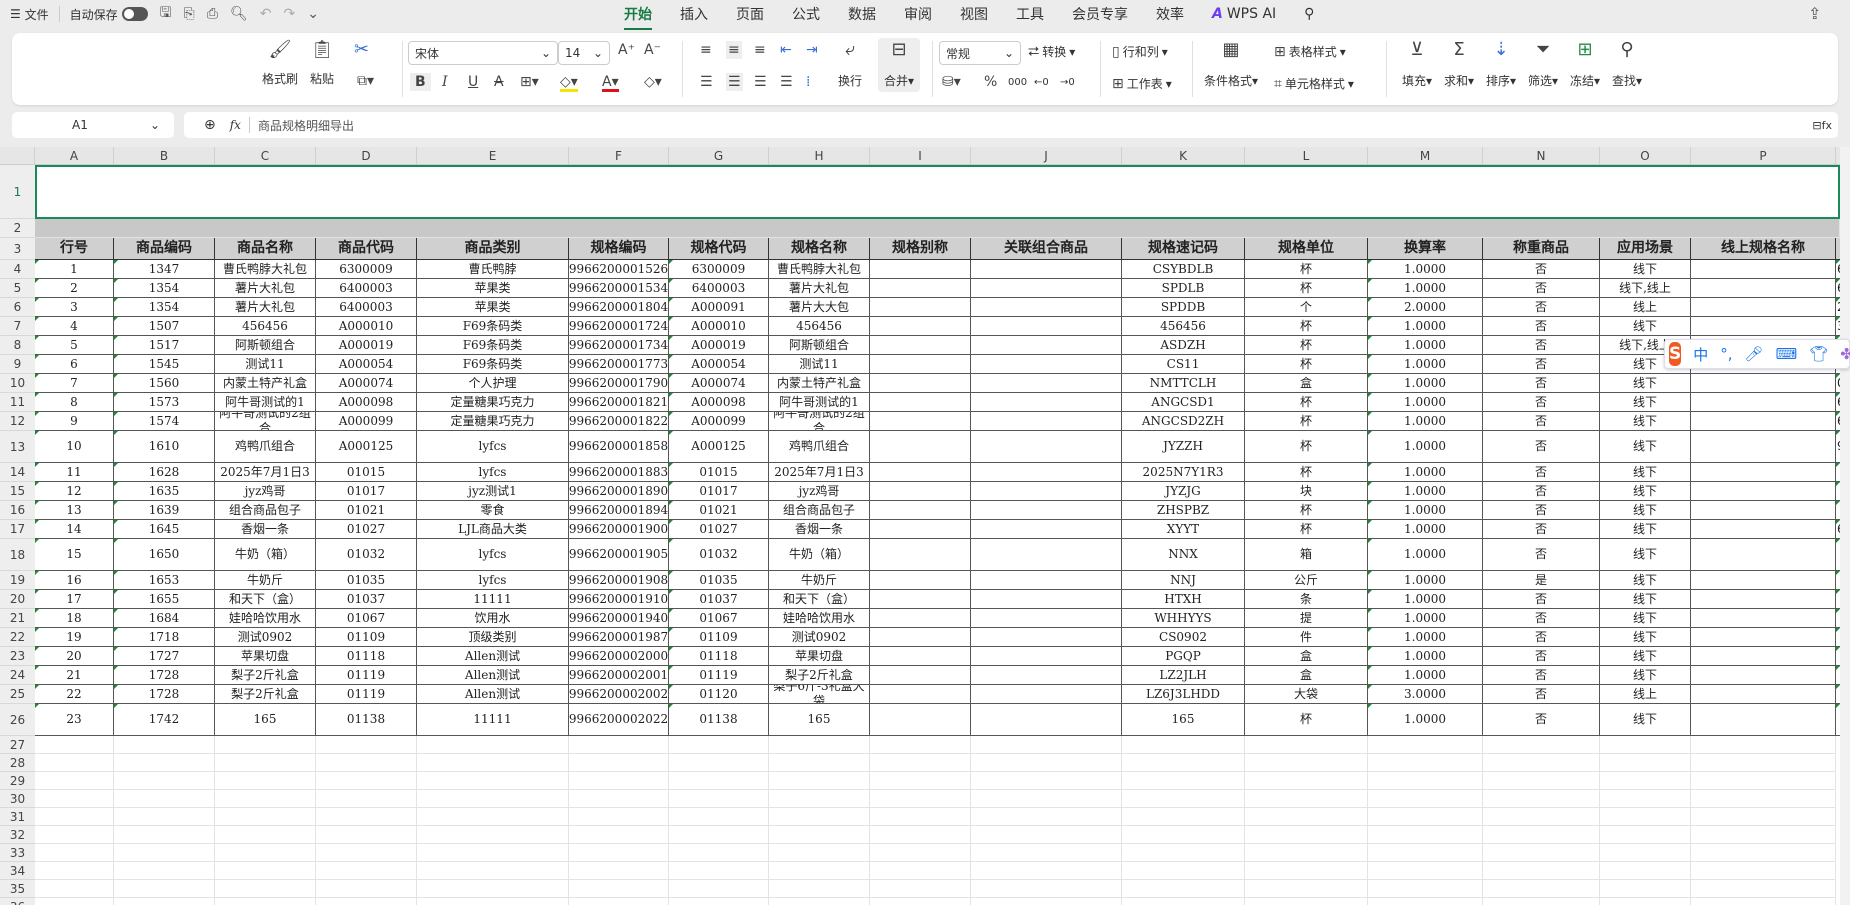 This screenshot has width=1850, height=905. What do you see at coordinates (619, 472) in the screenshot?
I see `table-cell: 9966200001883` at bounding box center [619, 472].